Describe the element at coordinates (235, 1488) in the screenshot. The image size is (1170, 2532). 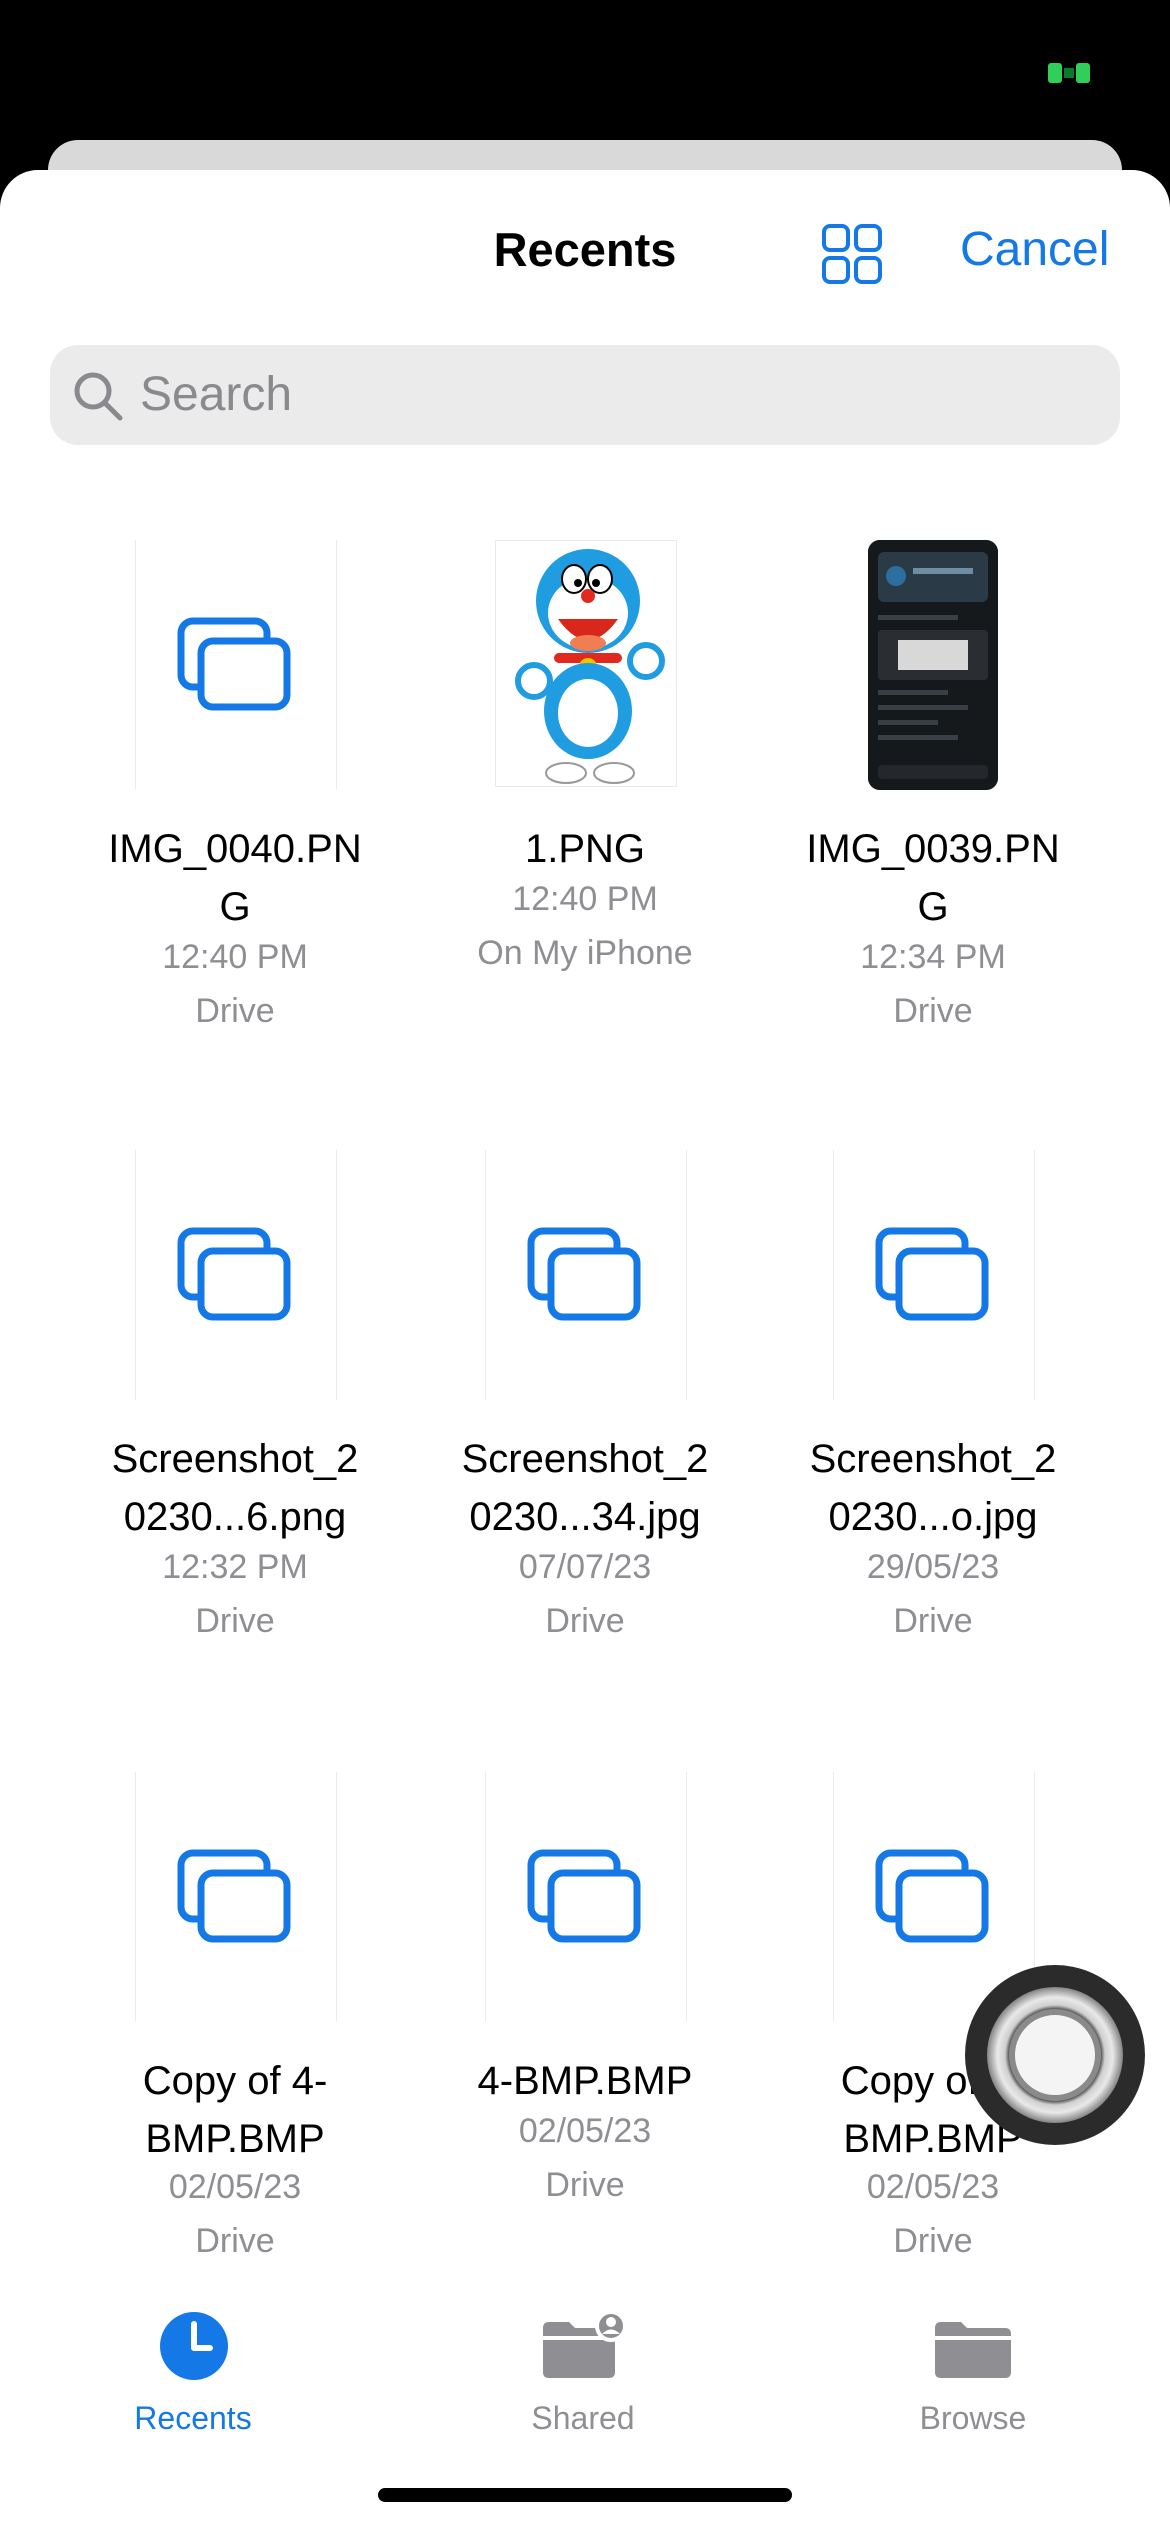
I see `file-name: Screenshot_2 0230...6.png` at that location.